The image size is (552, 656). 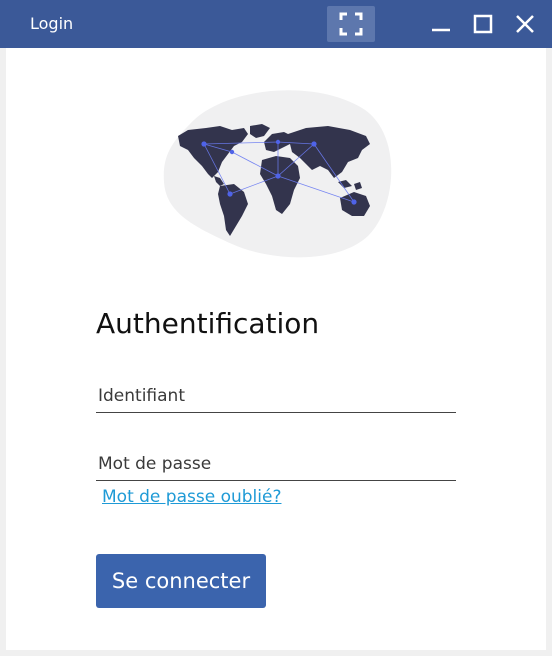 I want to click on close-button, so click(x=525, y=24).